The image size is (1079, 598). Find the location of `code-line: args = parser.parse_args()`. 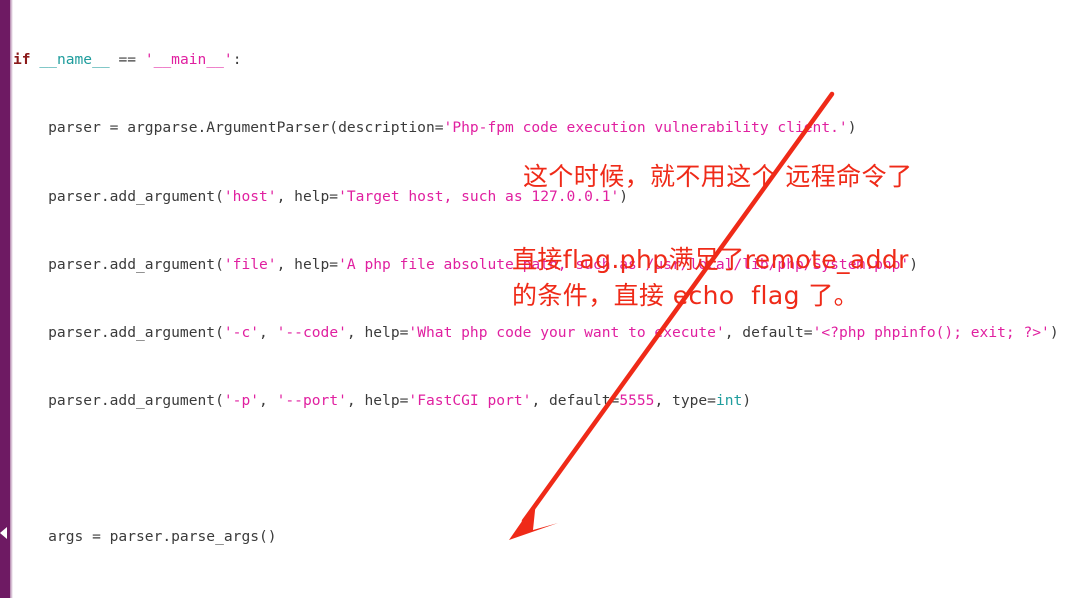

code-line: args = parser.parse_args() is located at coordinates (539, 536).